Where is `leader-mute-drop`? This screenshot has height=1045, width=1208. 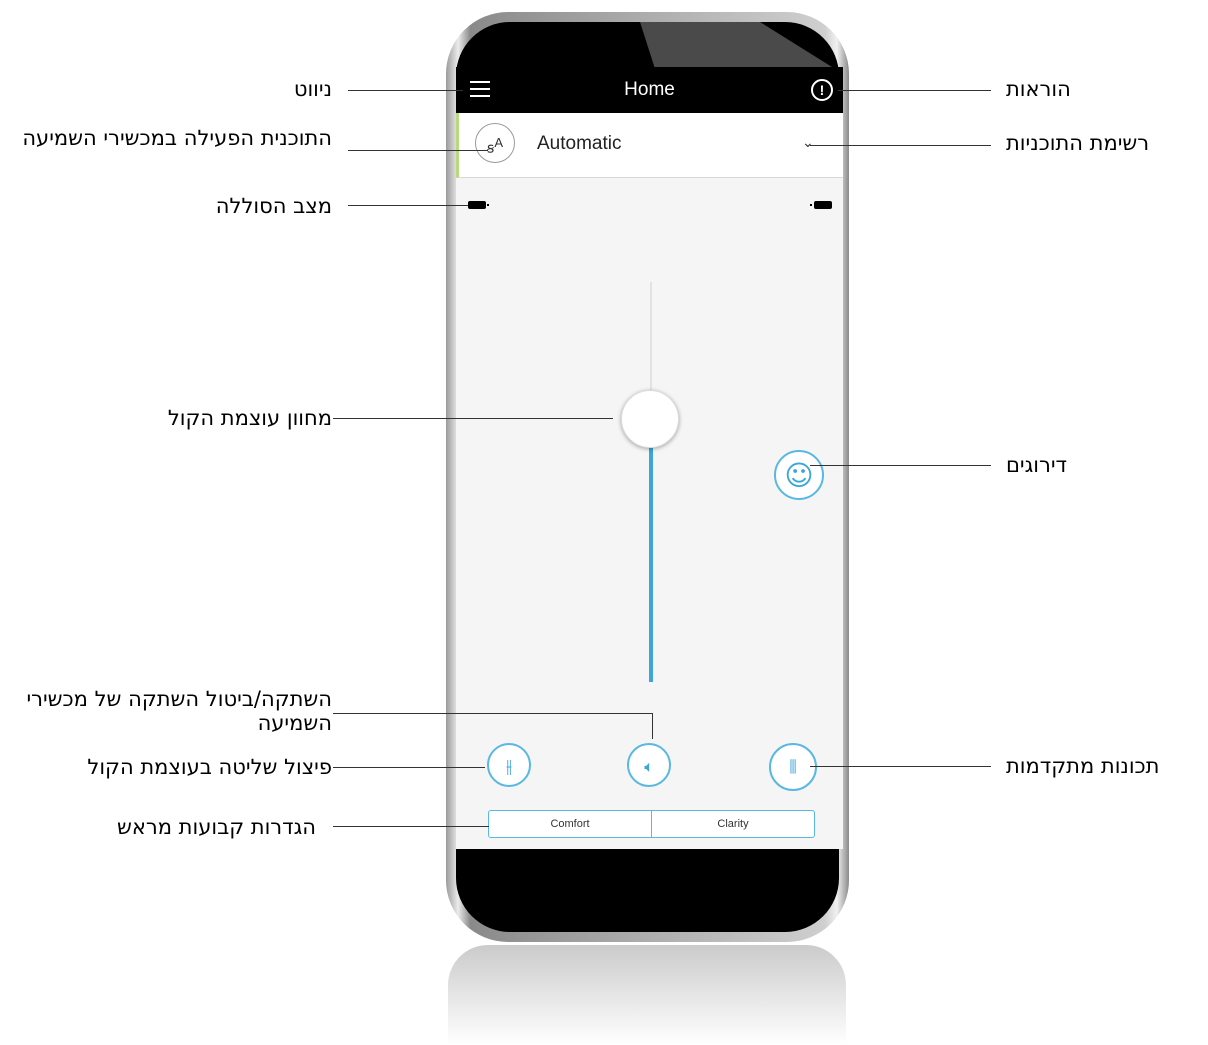
leader-mute-drop is located at coordinates (652, 726).